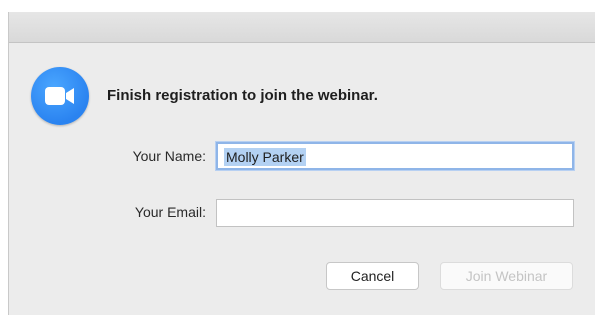 This screenshot has height=315, width=595. Describe the element at coordinates (506, 276) in the screenshot. I see `join-webinar-button: Join Webinar` at that location.